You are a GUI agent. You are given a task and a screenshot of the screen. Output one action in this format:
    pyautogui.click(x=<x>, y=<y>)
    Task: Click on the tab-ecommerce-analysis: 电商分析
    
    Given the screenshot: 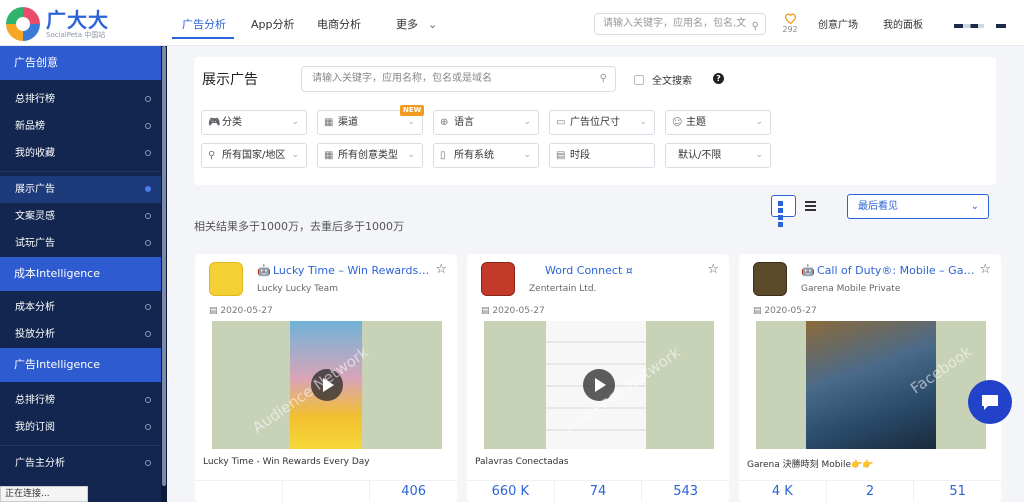 What is the action you would take?
    pyautogui.click(x=339, y=24)
    